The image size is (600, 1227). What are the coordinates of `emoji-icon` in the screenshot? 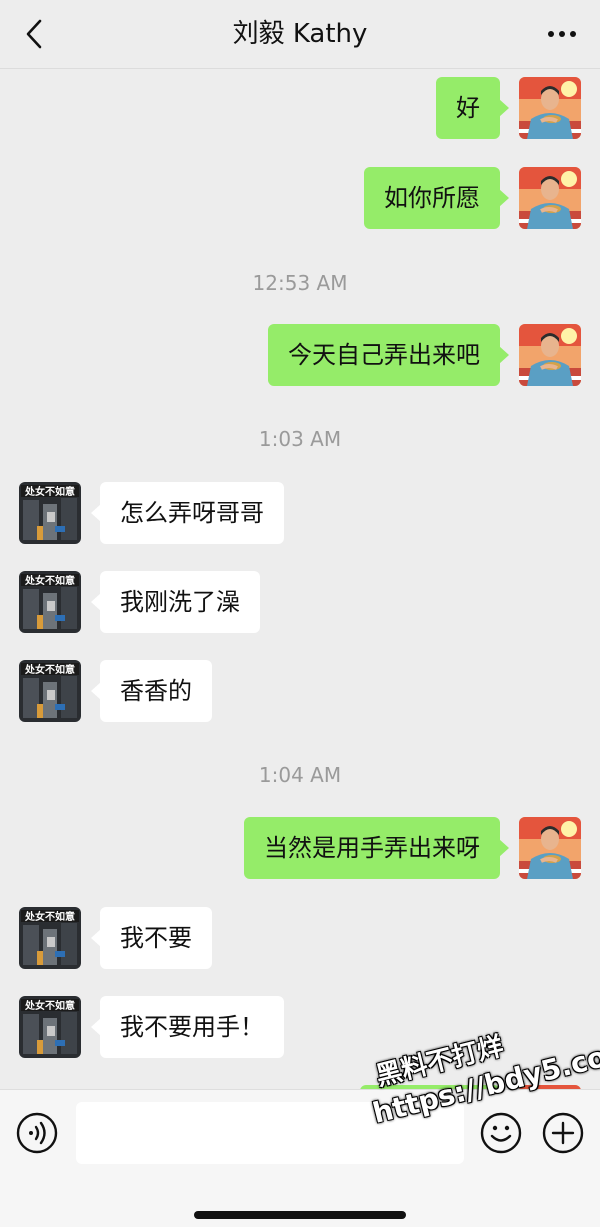 It's located at (501, 1133).